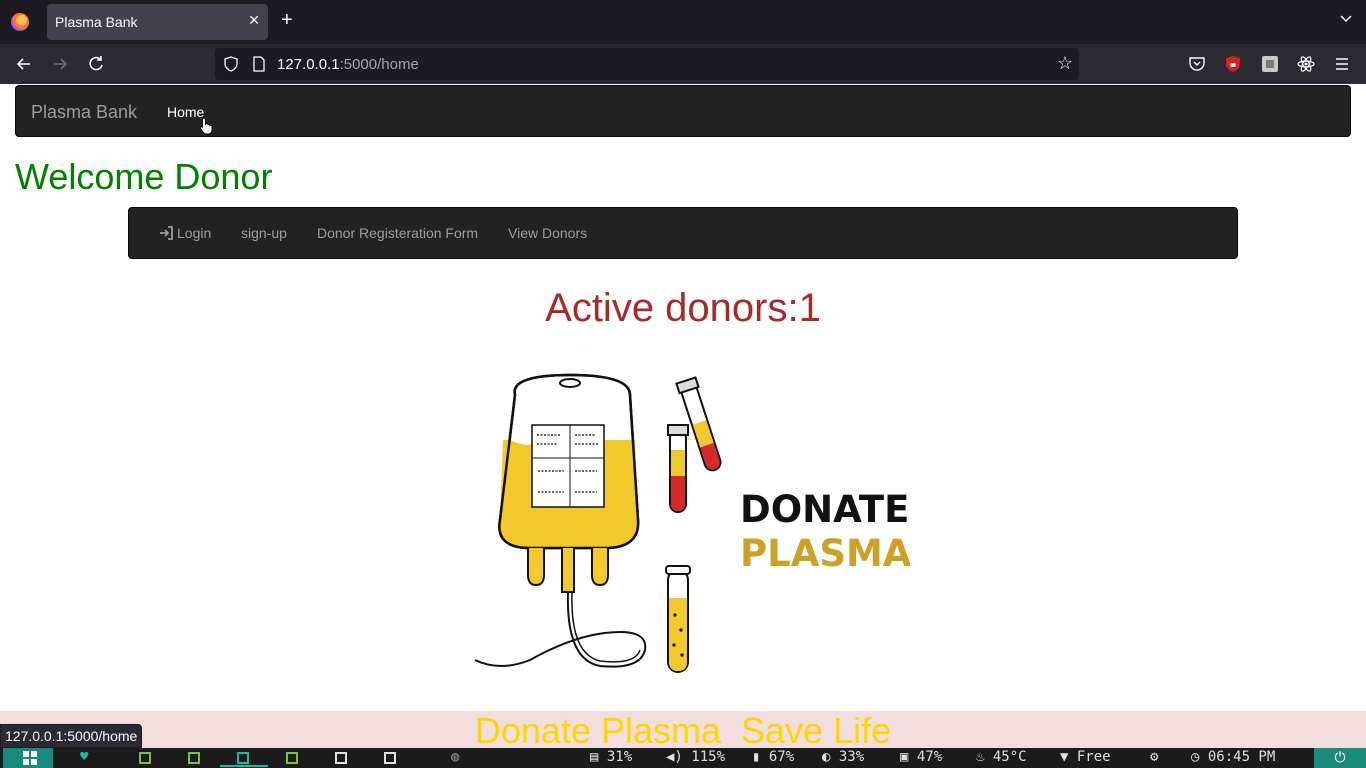 Image resolution: width=1366 pixels, height=768 pixels. I want to click on volume-stat: ◀) 115%, so click(695, 757).